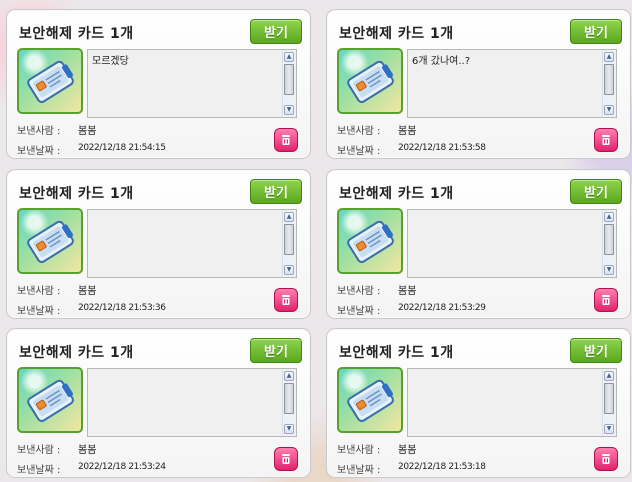 Image resolution: width=632 pixels, height=482 pixels. Describe the element at coordinates (442, 467) in the screenshot. I see `sent-date: 2022/12/18 21:53:18` at that location.